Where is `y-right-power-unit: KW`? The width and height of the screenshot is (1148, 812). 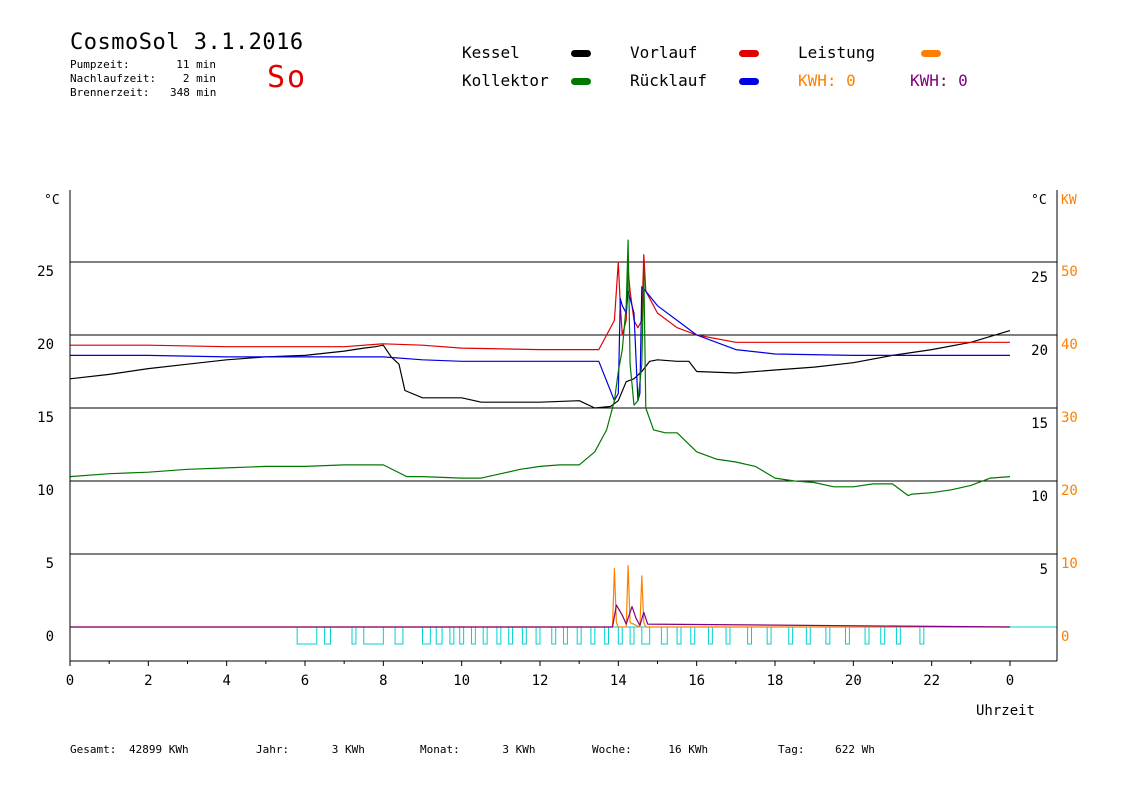
y-right-power-unit: KW is located at coordinates (1069, 200).